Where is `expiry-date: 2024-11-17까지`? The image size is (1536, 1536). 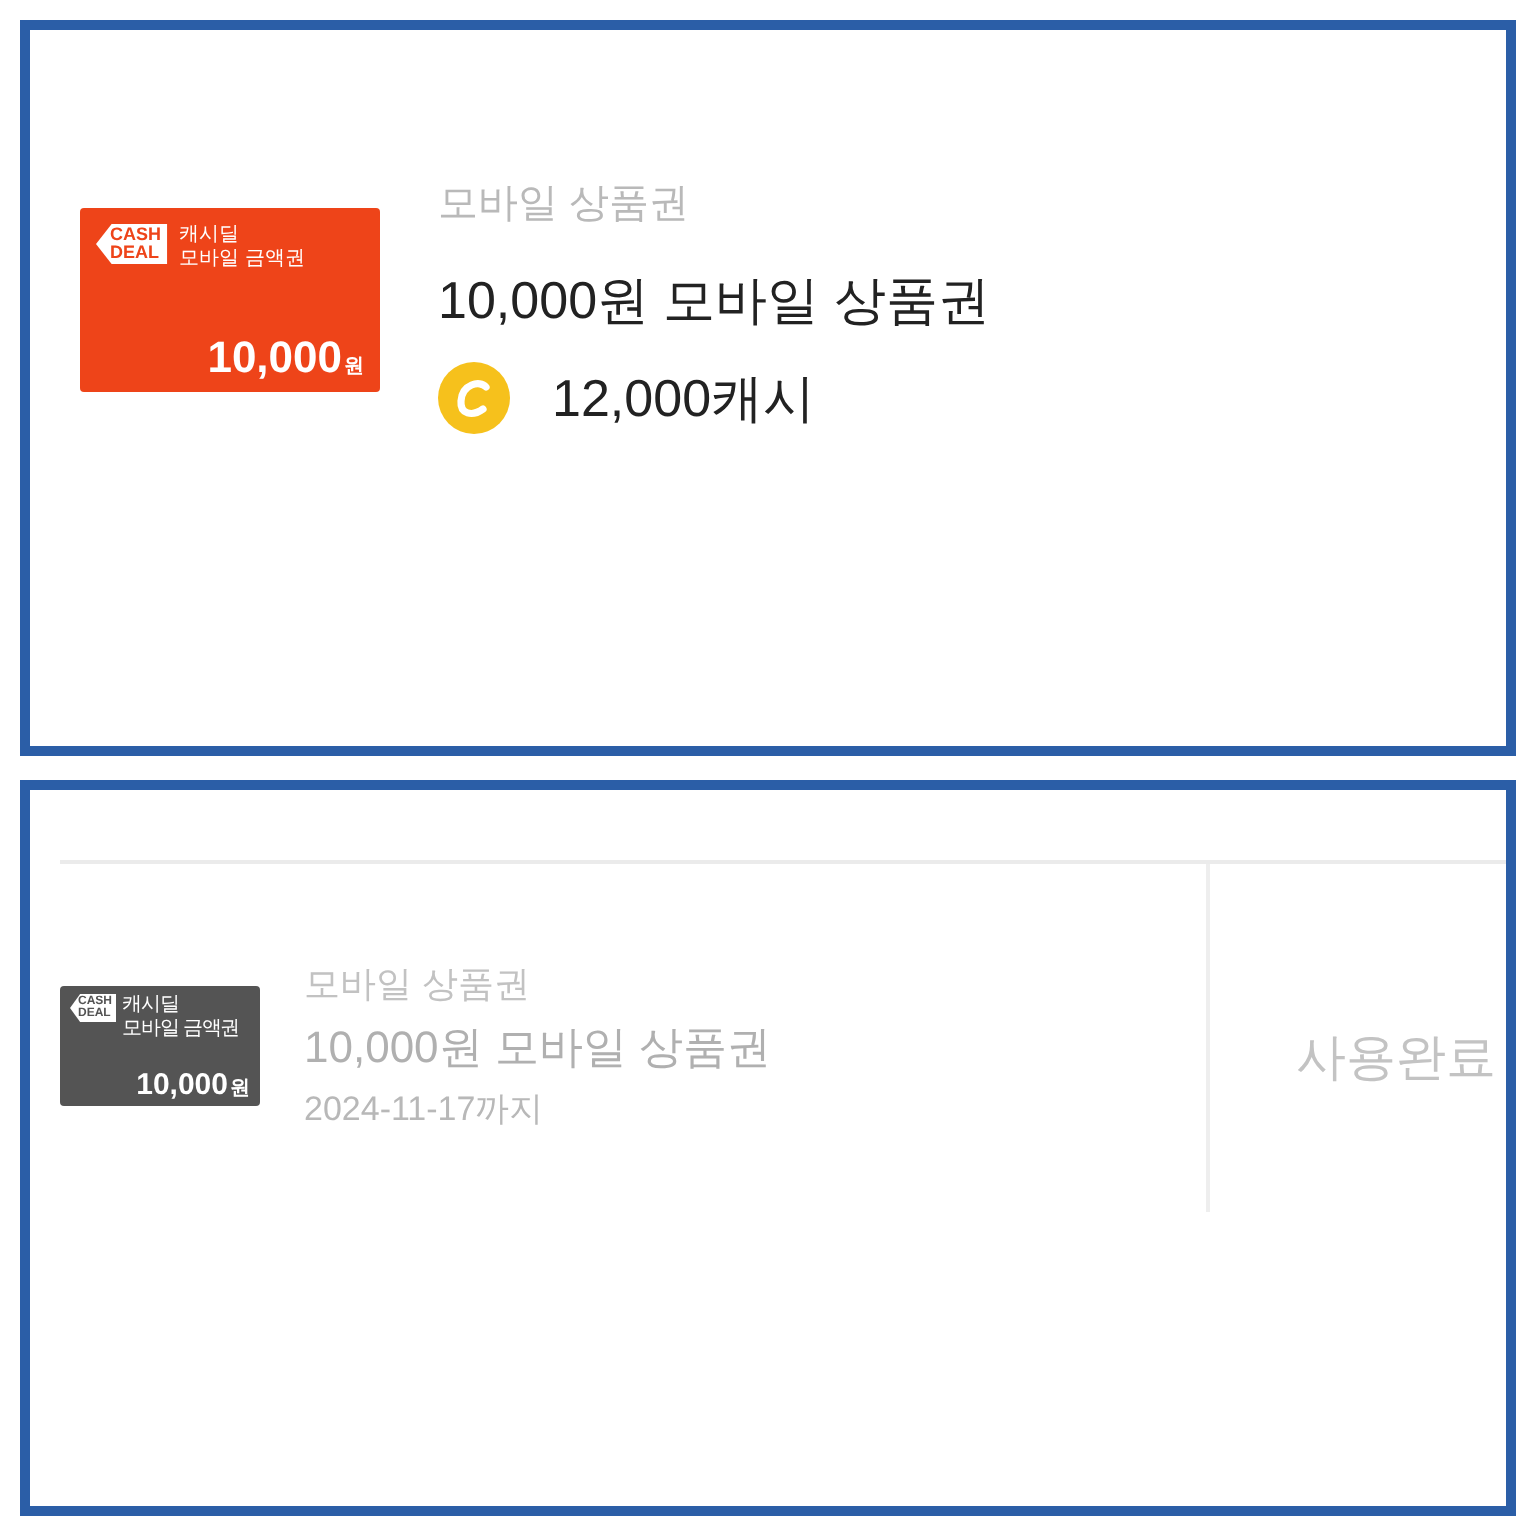
expiry-date: 2024-11-17까지 is located at coordinates (425, 1110).